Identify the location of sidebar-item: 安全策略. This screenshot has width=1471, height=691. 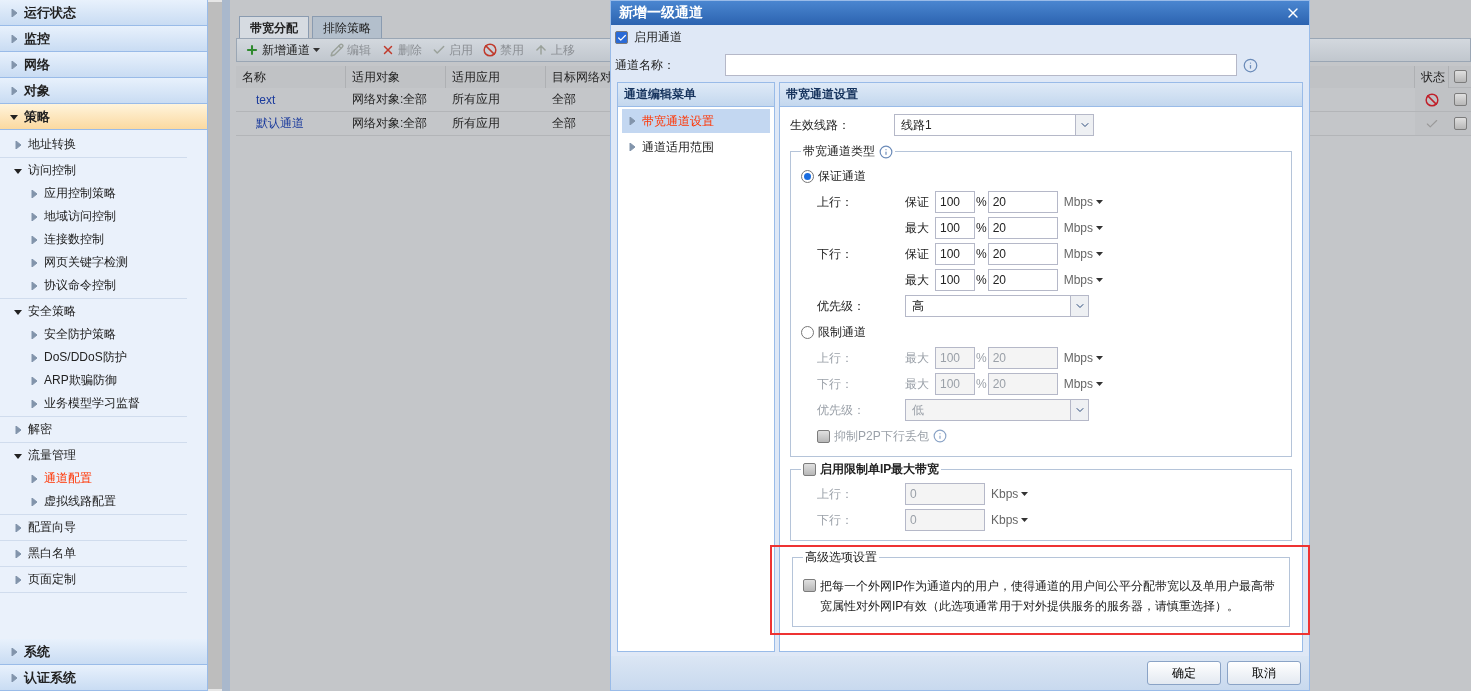
(52, 311).